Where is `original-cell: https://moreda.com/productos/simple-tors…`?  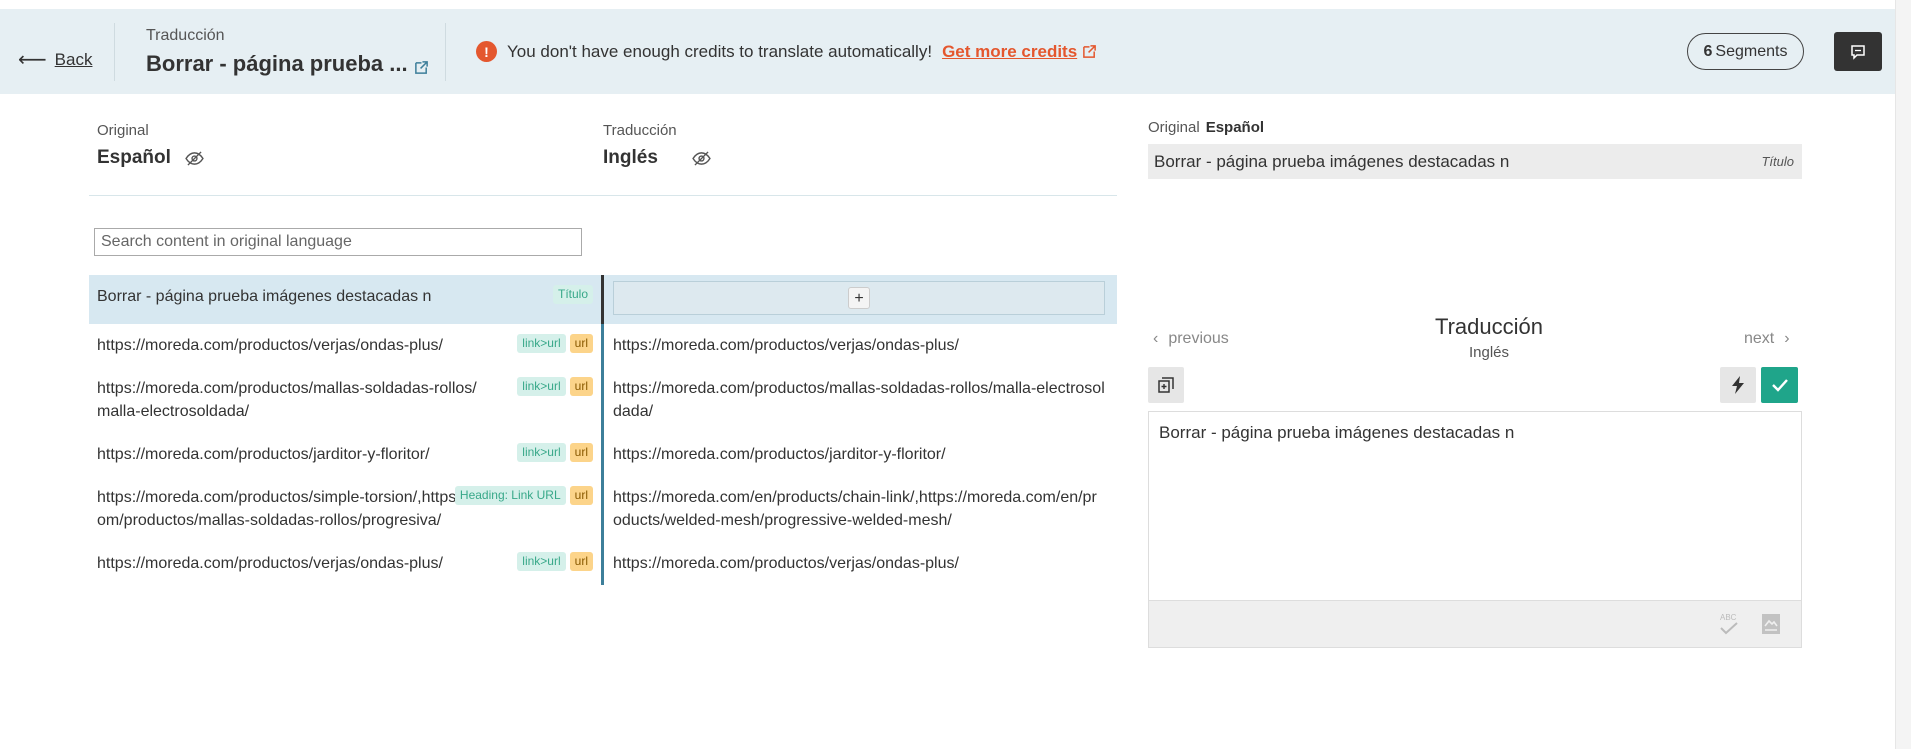
original-cell: https://moreda.com/productos/simple-tors… is located at coordinates (345, 509).